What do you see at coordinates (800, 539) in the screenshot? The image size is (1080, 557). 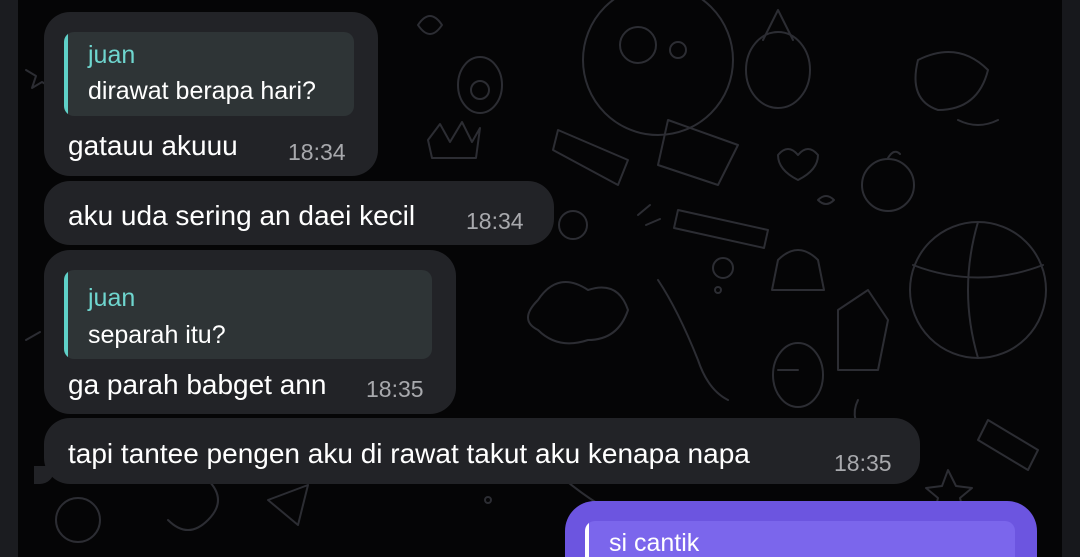 I see `reply-preview: si cantik` at bounding box center [800, 539].